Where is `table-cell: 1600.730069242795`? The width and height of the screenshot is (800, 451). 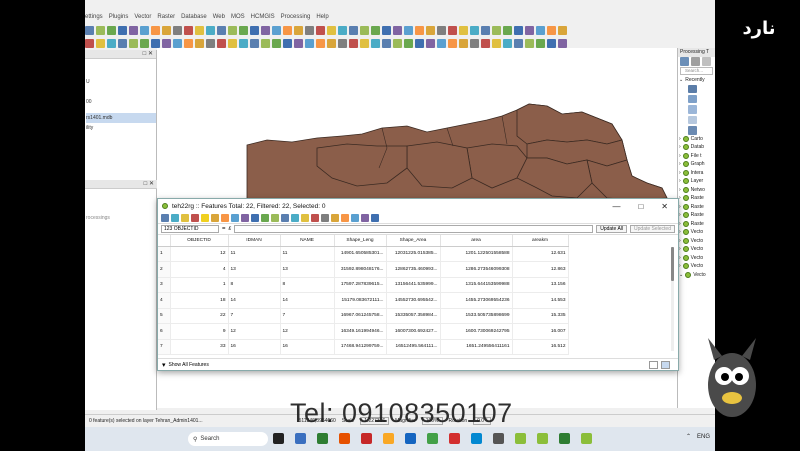 table-cell: 1600.730069242795 is located at coordinates (476, 331).